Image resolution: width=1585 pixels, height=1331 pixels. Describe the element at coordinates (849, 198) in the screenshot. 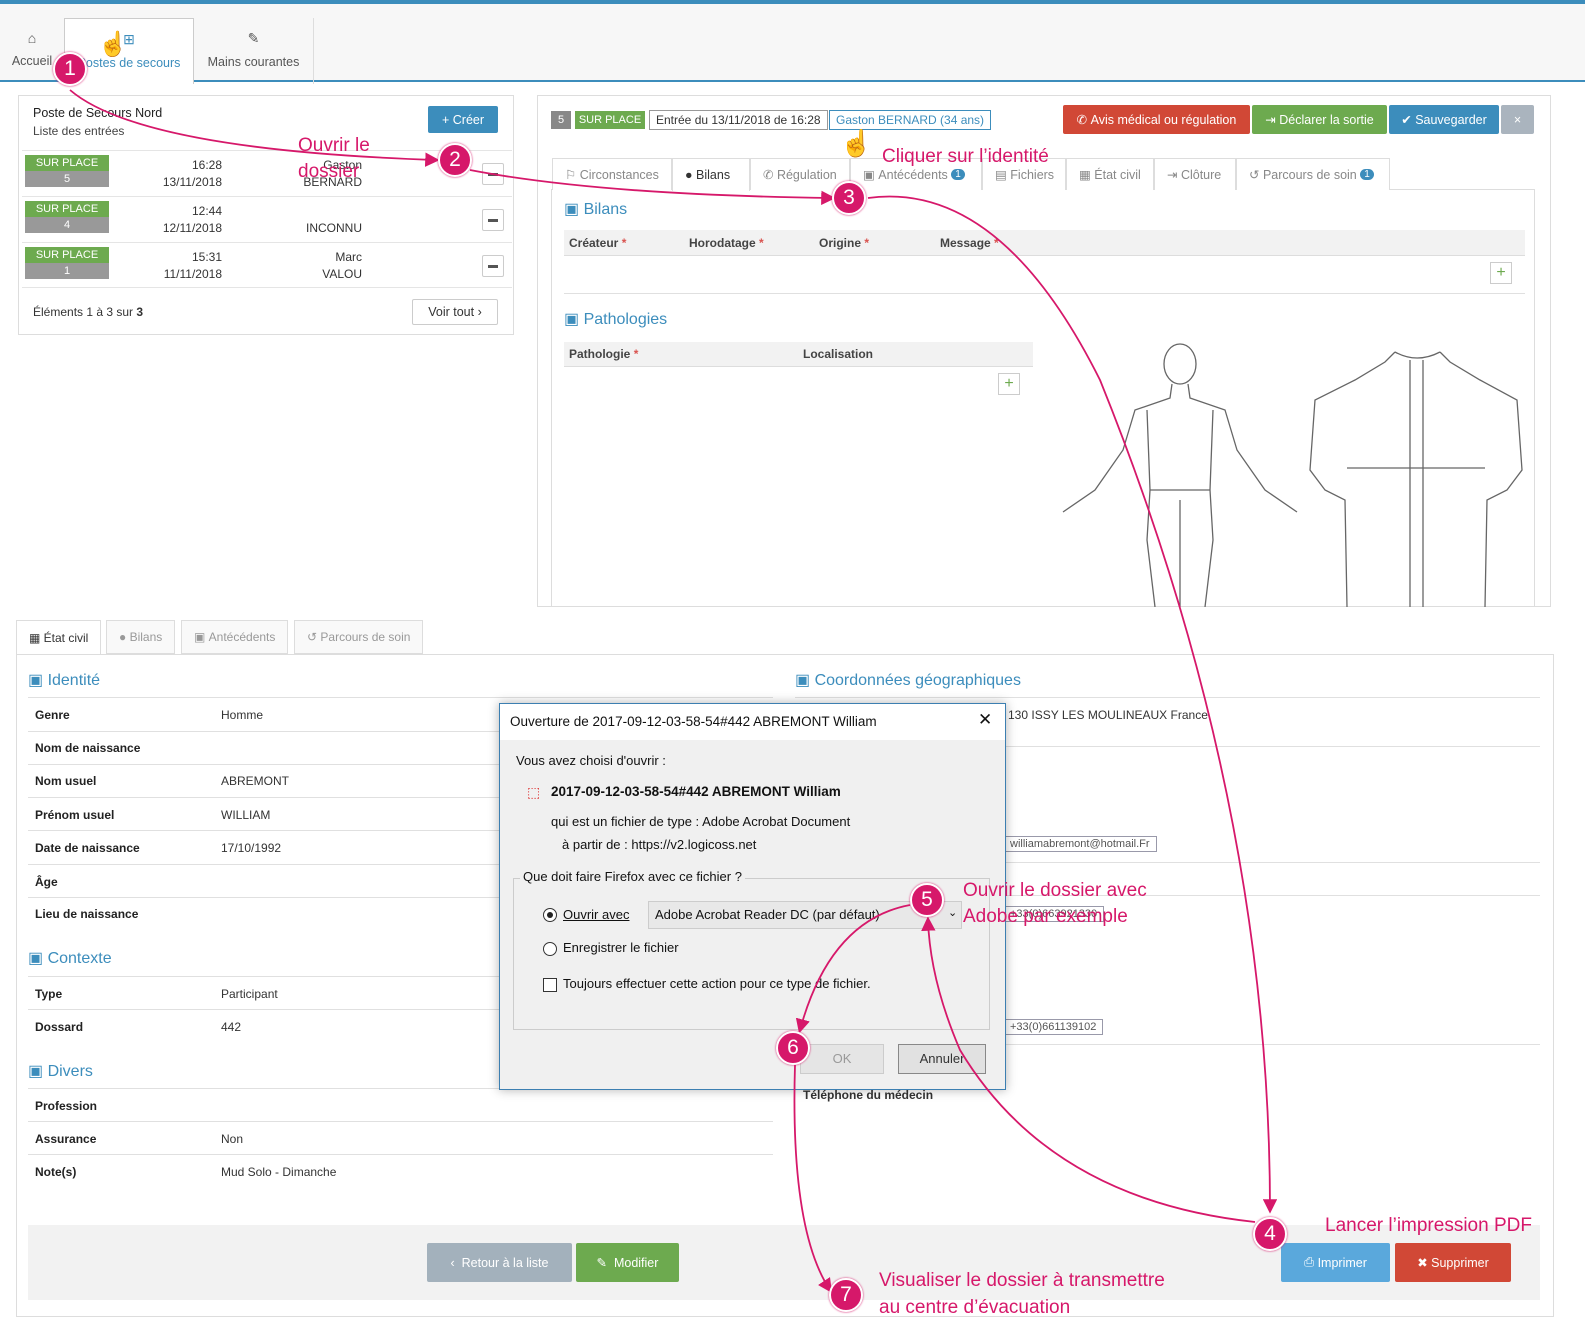

I see `step-3-marker: 3` at that location.